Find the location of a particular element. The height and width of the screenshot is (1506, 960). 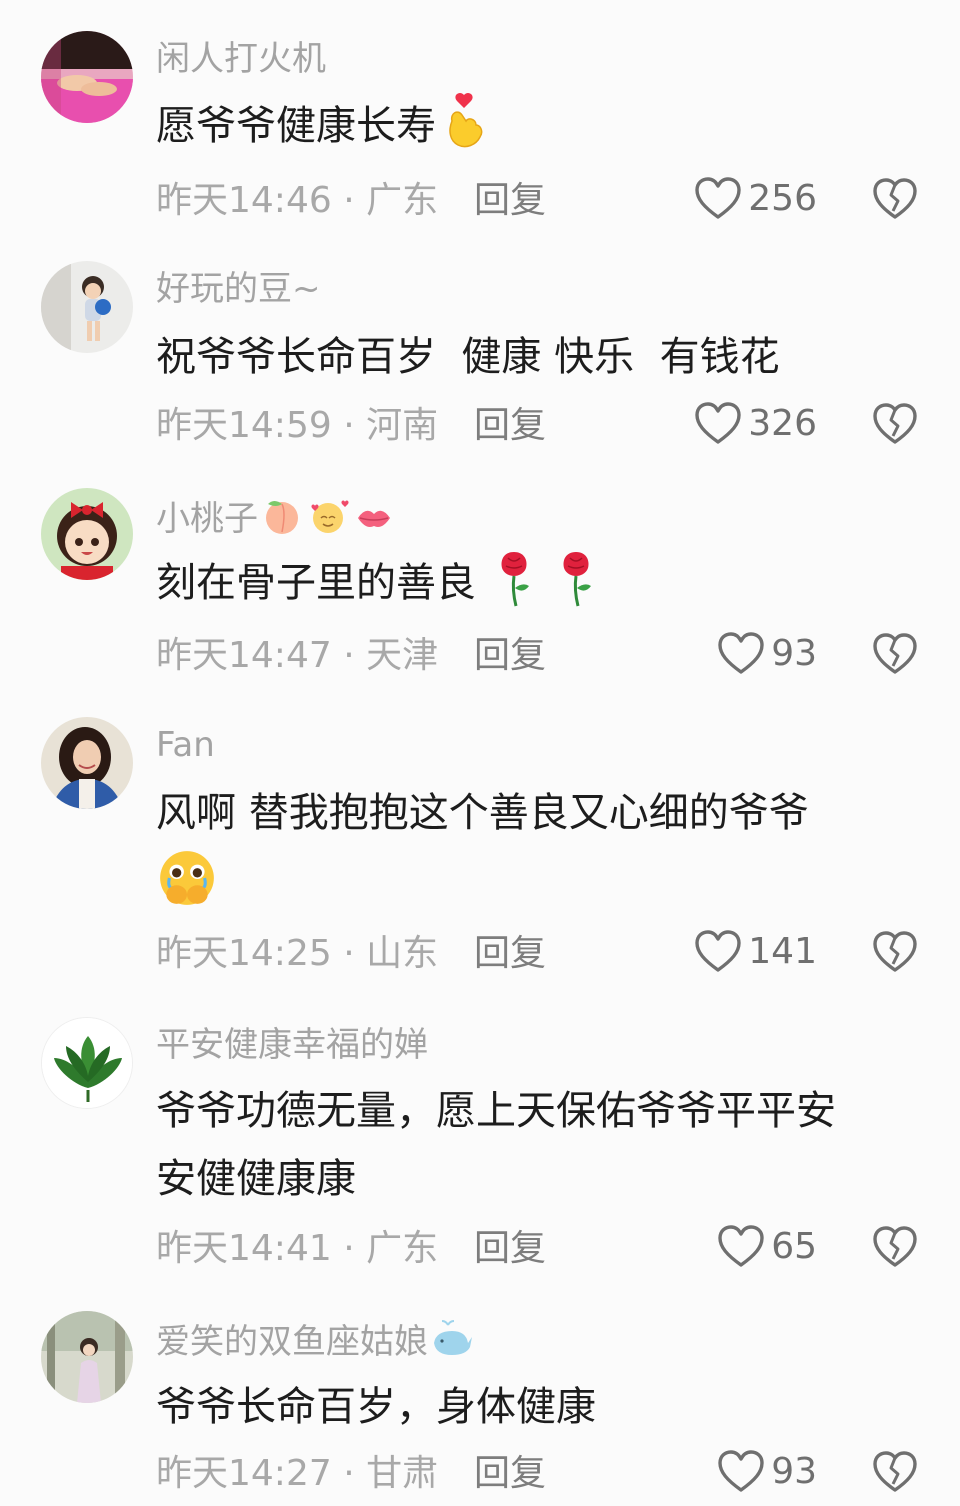

green-leaves-avatar-icon is located at coordinates (87, 1063).